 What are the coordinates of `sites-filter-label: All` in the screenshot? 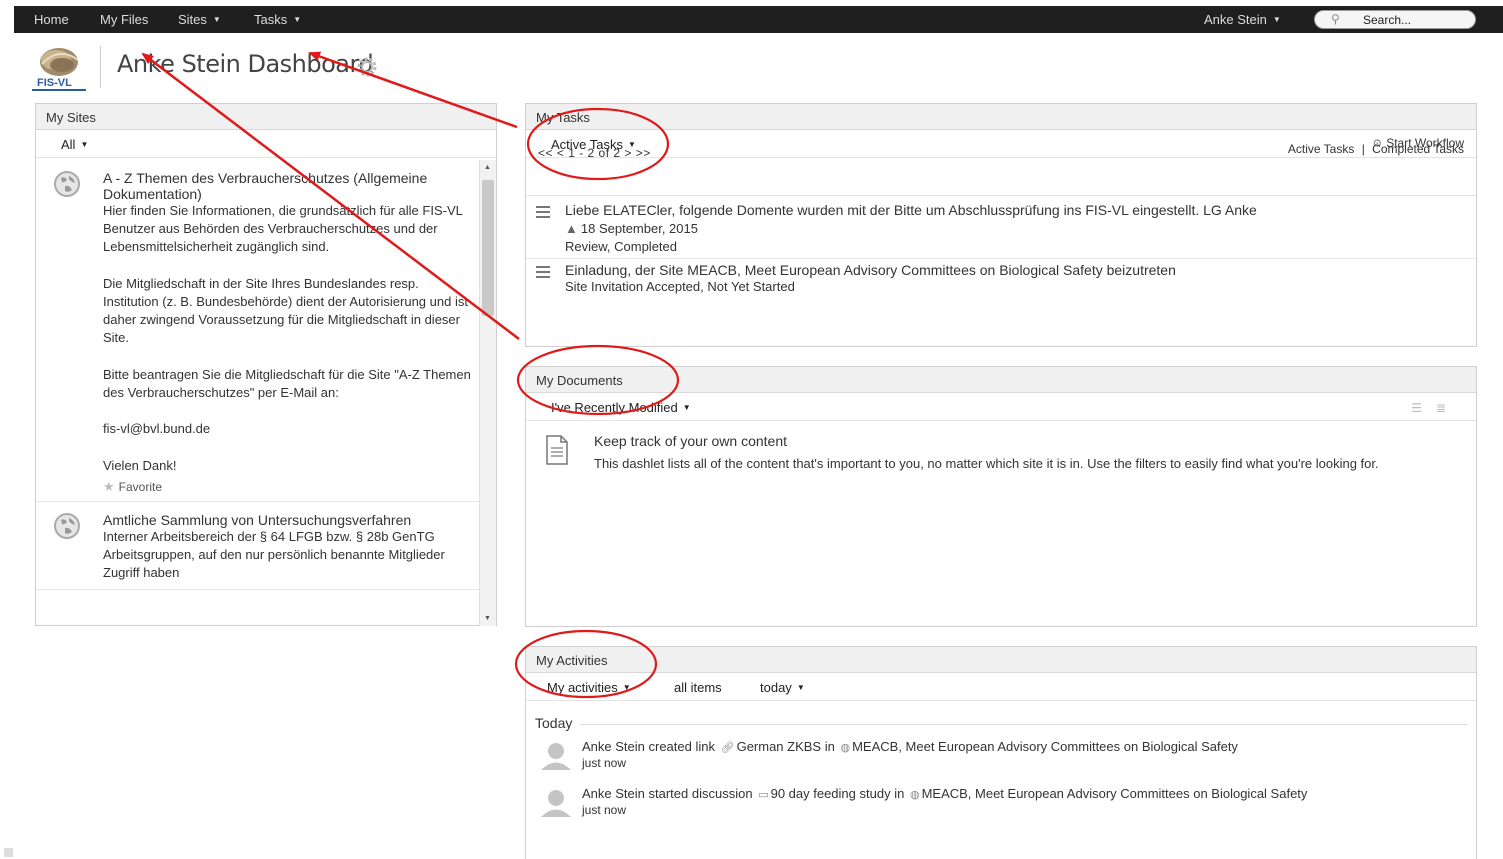 It's located at (68, 144).